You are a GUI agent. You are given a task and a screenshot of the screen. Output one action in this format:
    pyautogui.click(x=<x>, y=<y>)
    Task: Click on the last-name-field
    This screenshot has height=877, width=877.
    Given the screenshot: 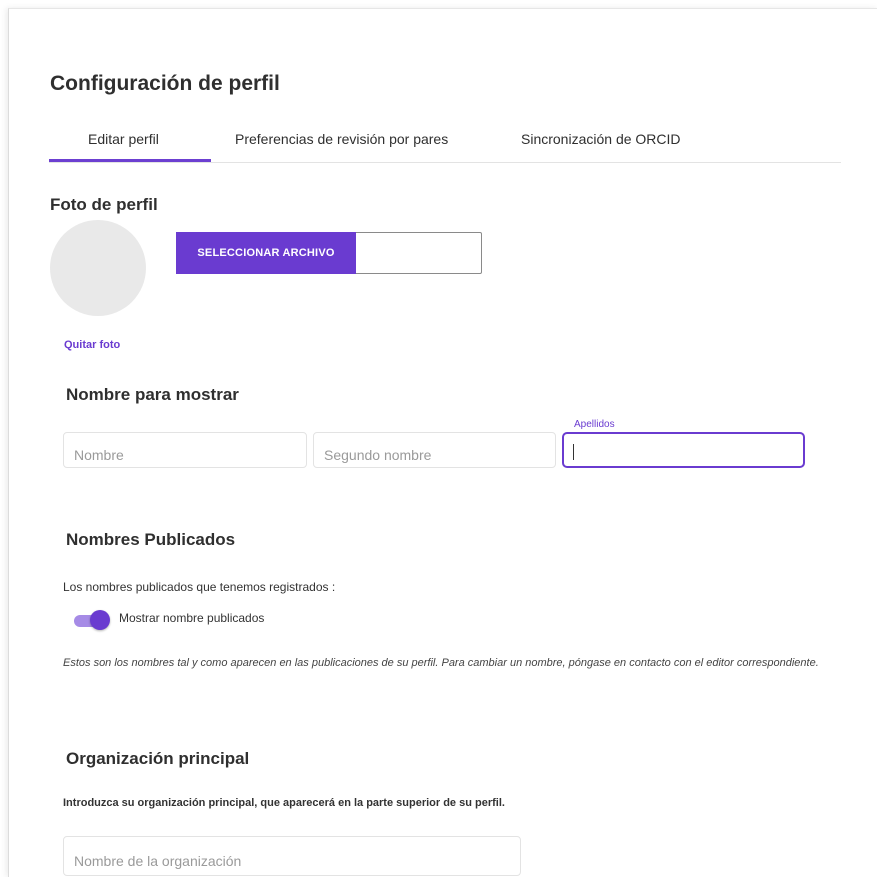 What is the action you would take?
    pyautogui.click(x=683, y=450)
    